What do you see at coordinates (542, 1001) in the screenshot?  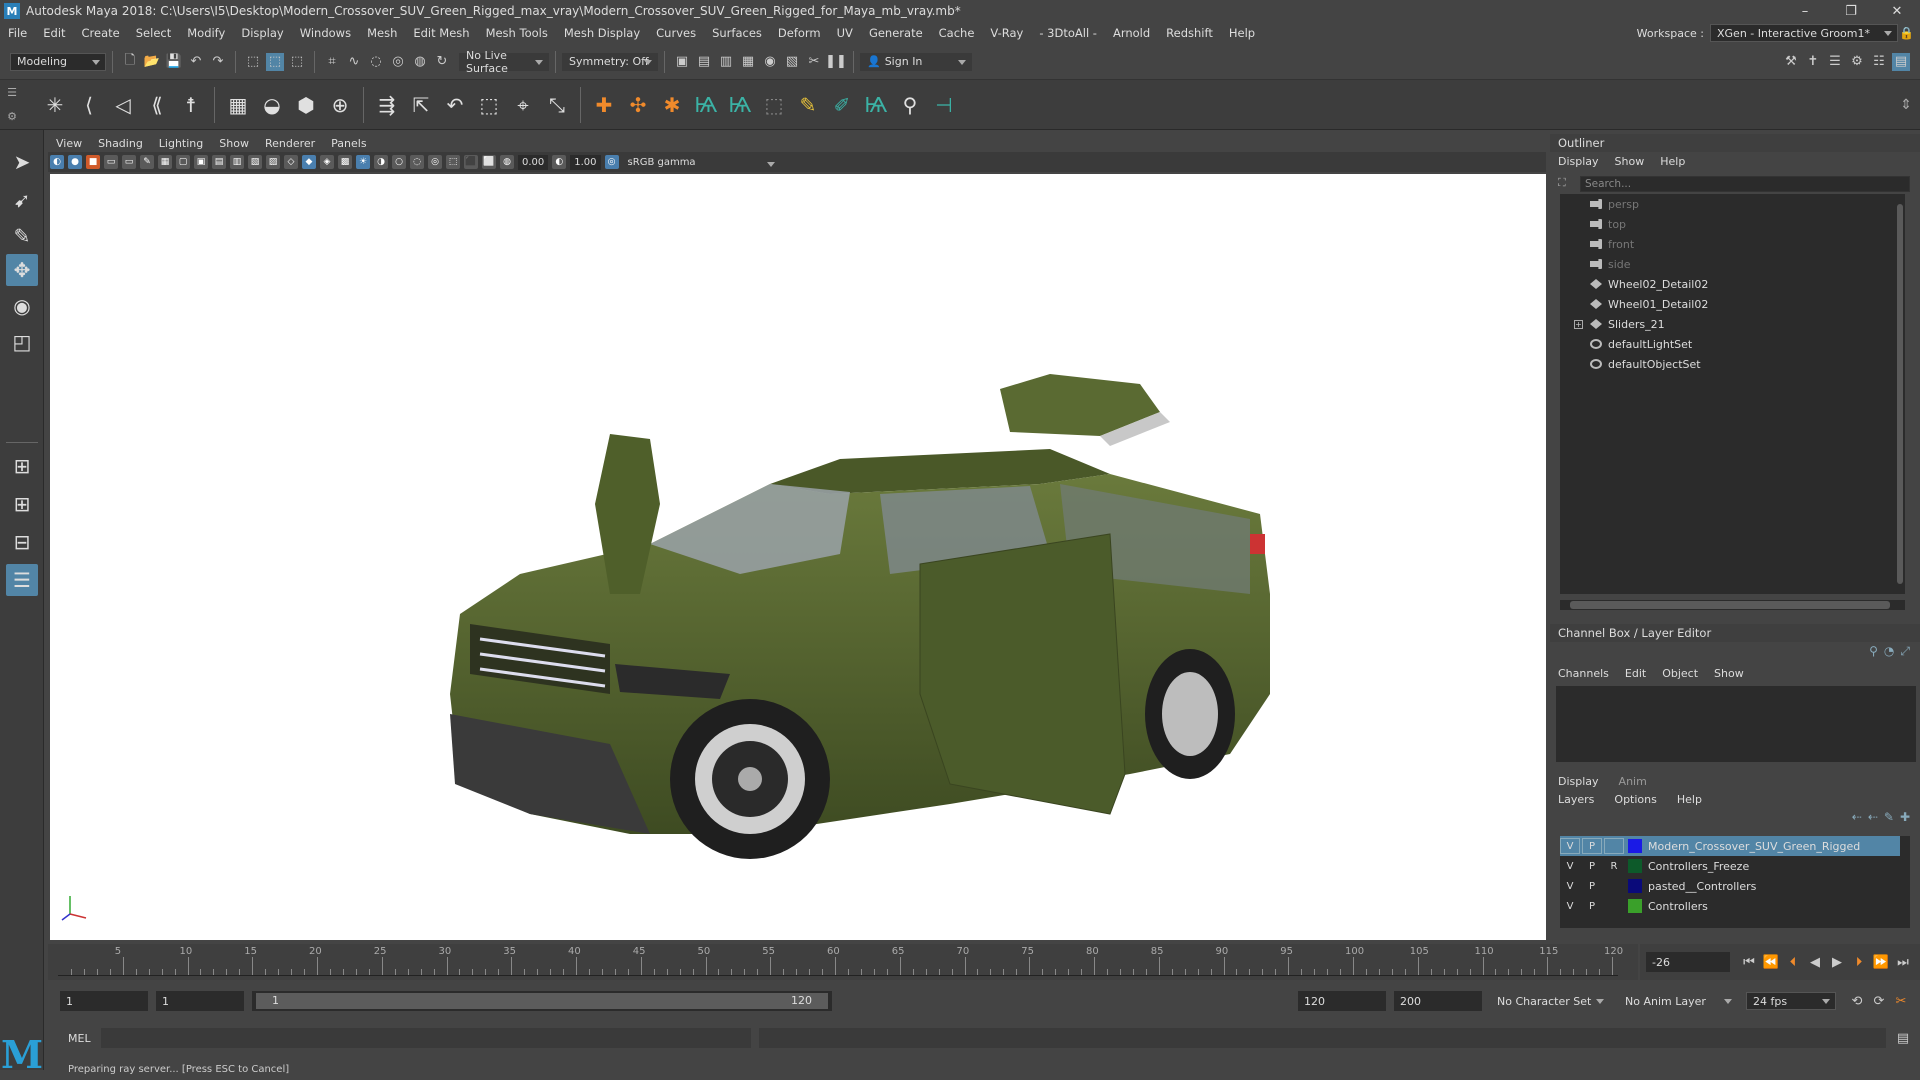 I see `range-slider-handle` at bounding box center [542, 1001].